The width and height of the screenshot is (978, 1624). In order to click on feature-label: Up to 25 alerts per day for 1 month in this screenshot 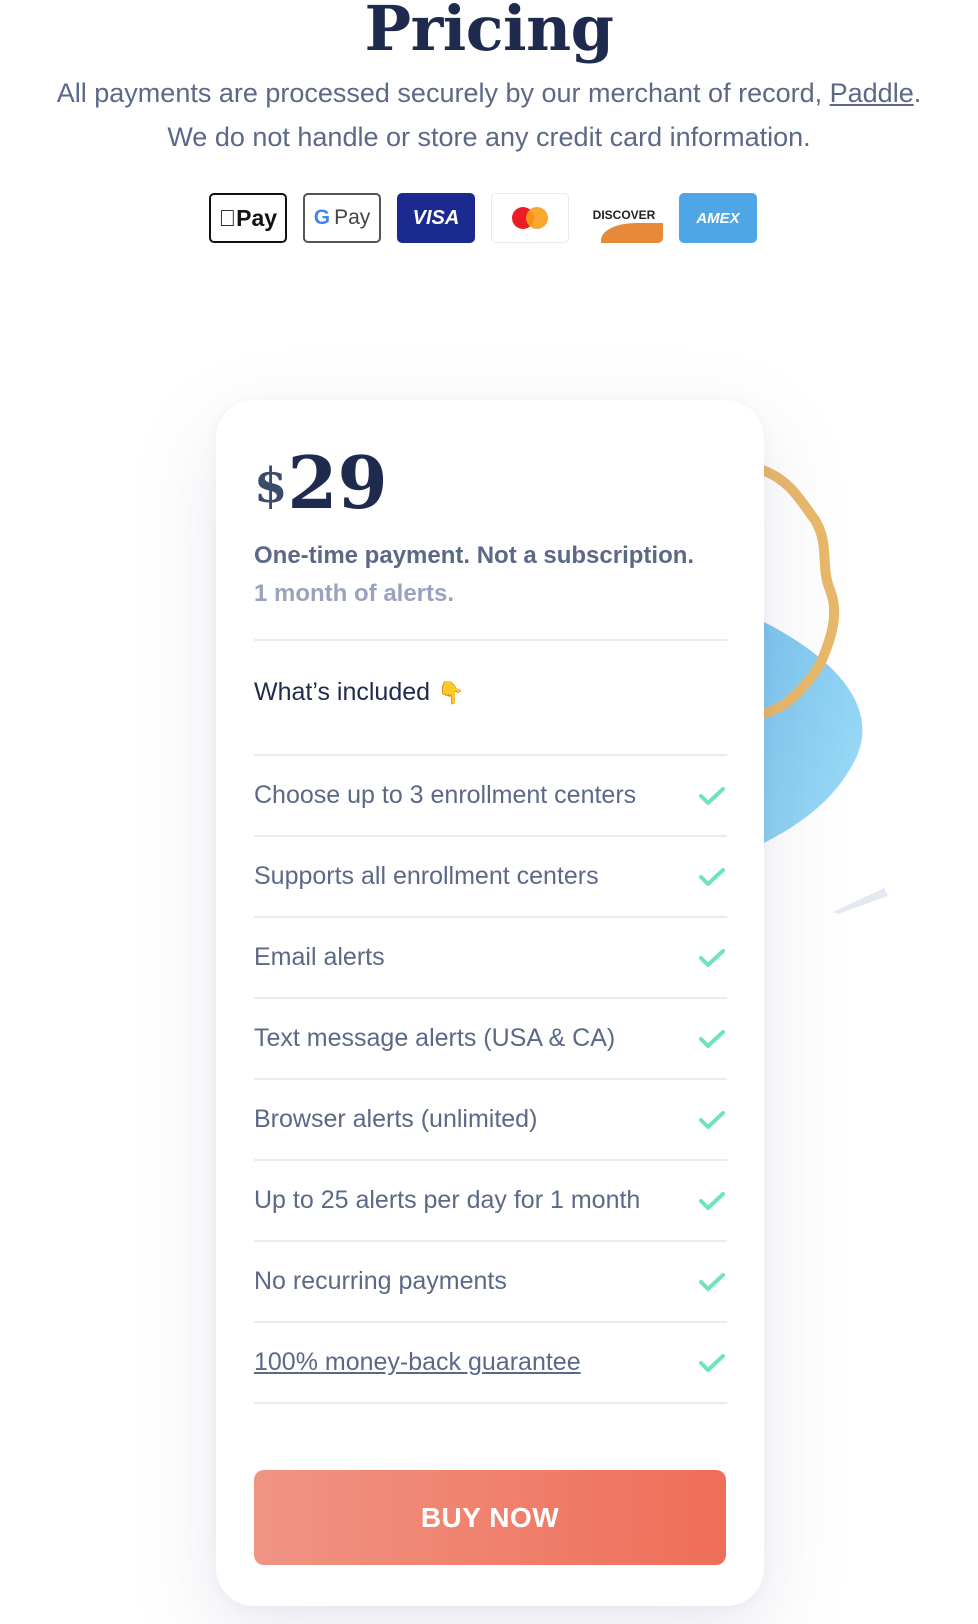, I will do `click(447, 1200)`.